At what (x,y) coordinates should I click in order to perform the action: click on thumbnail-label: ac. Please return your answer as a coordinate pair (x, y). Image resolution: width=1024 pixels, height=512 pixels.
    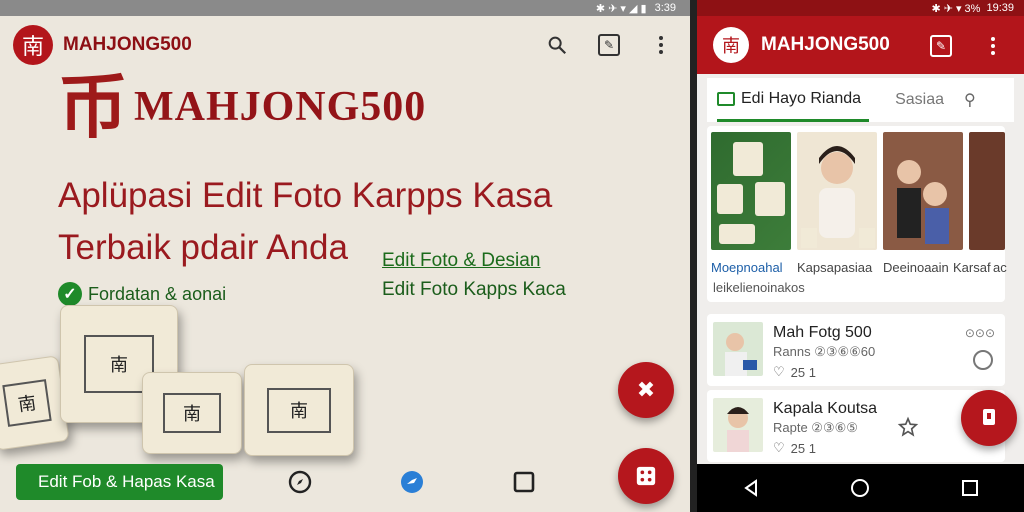
    Looking at the image, I should click on (1000, 267).